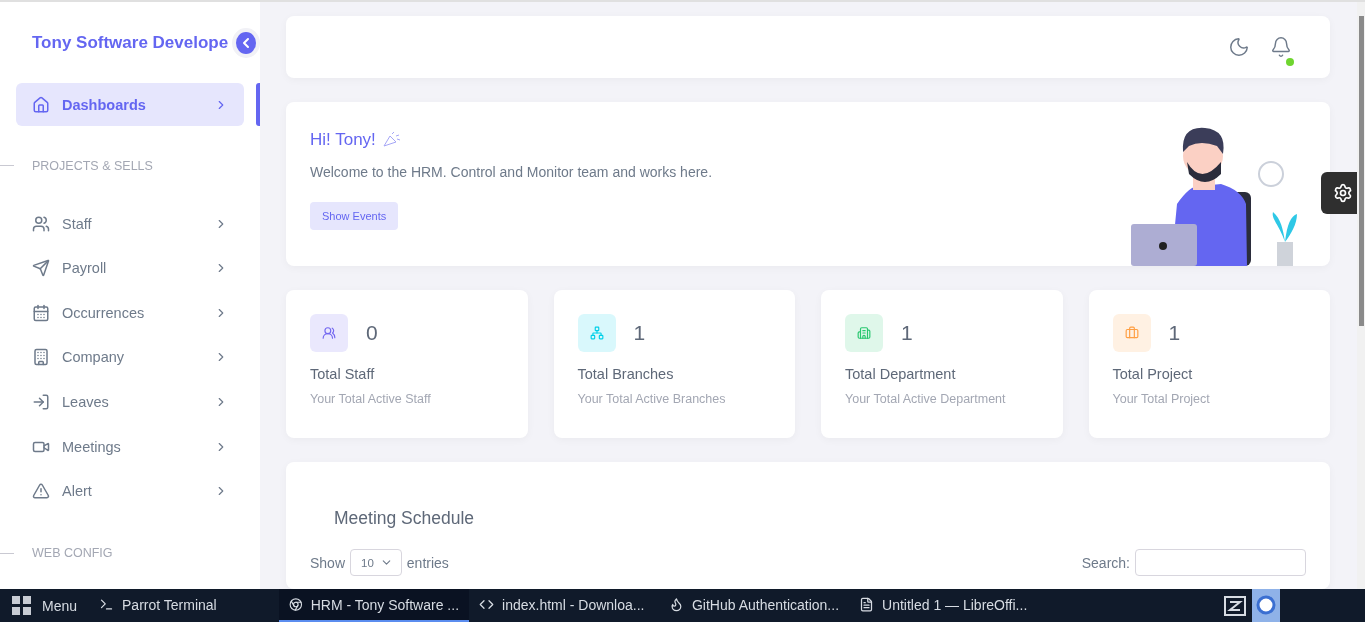 Image resolution: width=1365 pixels, height=622 pixels. Describe the element at coordinates (258, 105) in the screenshot. I see `active-marker` at that location.